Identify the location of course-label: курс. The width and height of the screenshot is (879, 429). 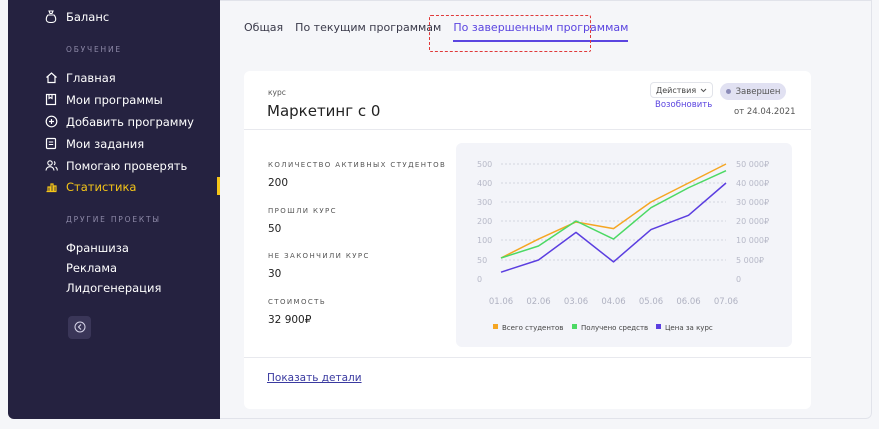
(277, 92).